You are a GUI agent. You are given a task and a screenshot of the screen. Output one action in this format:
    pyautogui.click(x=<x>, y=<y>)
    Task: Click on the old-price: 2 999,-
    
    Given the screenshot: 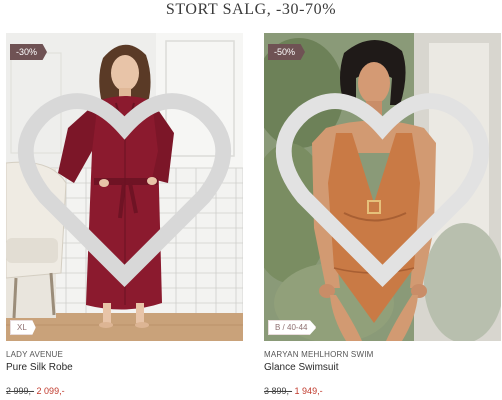 What is the action you would take?
    pyautogui.click(x=20, y=391)
    